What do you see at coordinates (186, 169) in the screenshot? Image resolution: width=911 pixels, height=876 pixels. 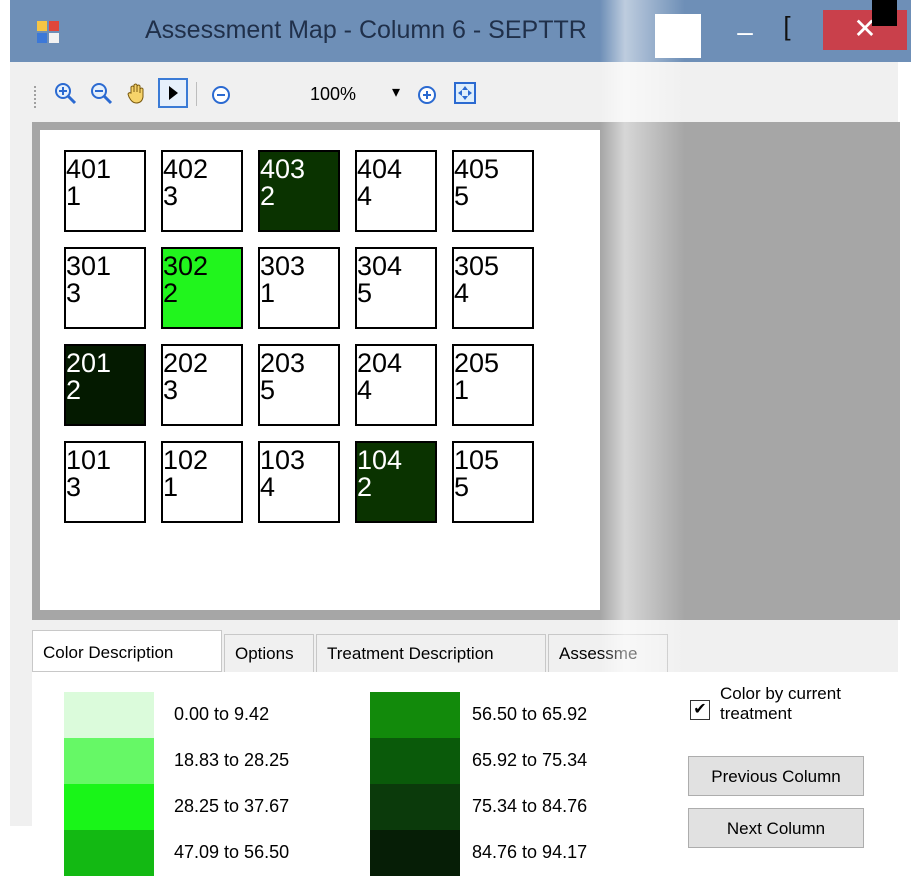 I see `plot-number: 402` at bounding box center [186, 169].